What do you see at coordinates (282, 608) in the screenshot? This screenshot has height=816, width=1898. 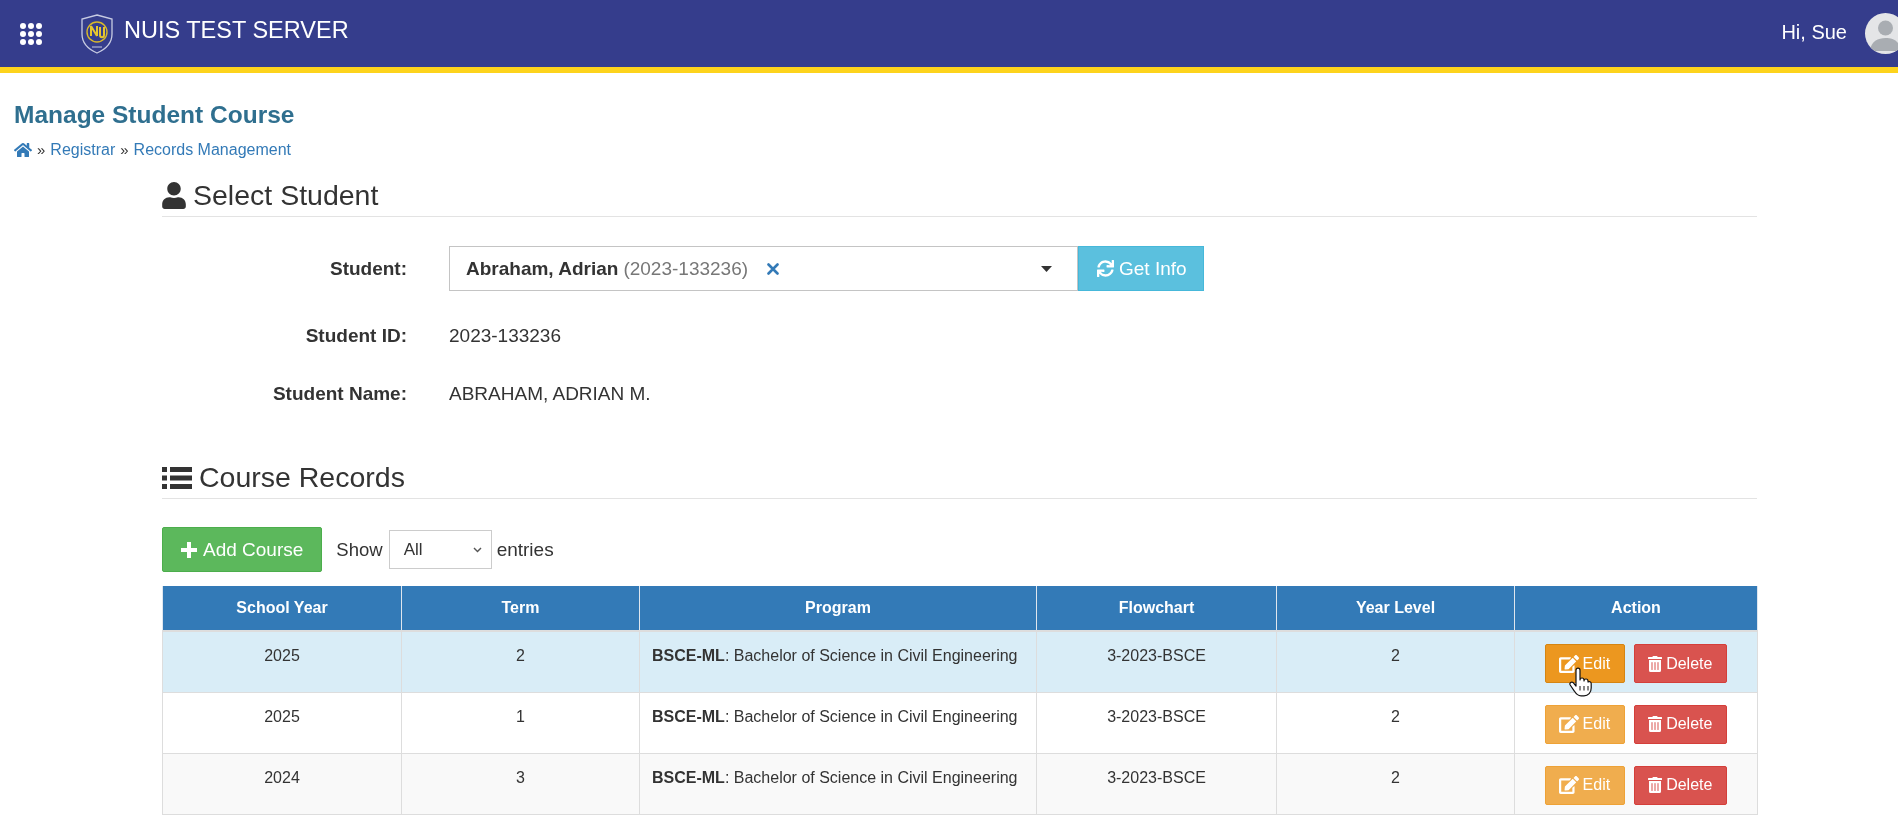 I see `column-header: School Year` at bounding box center [282, 608].